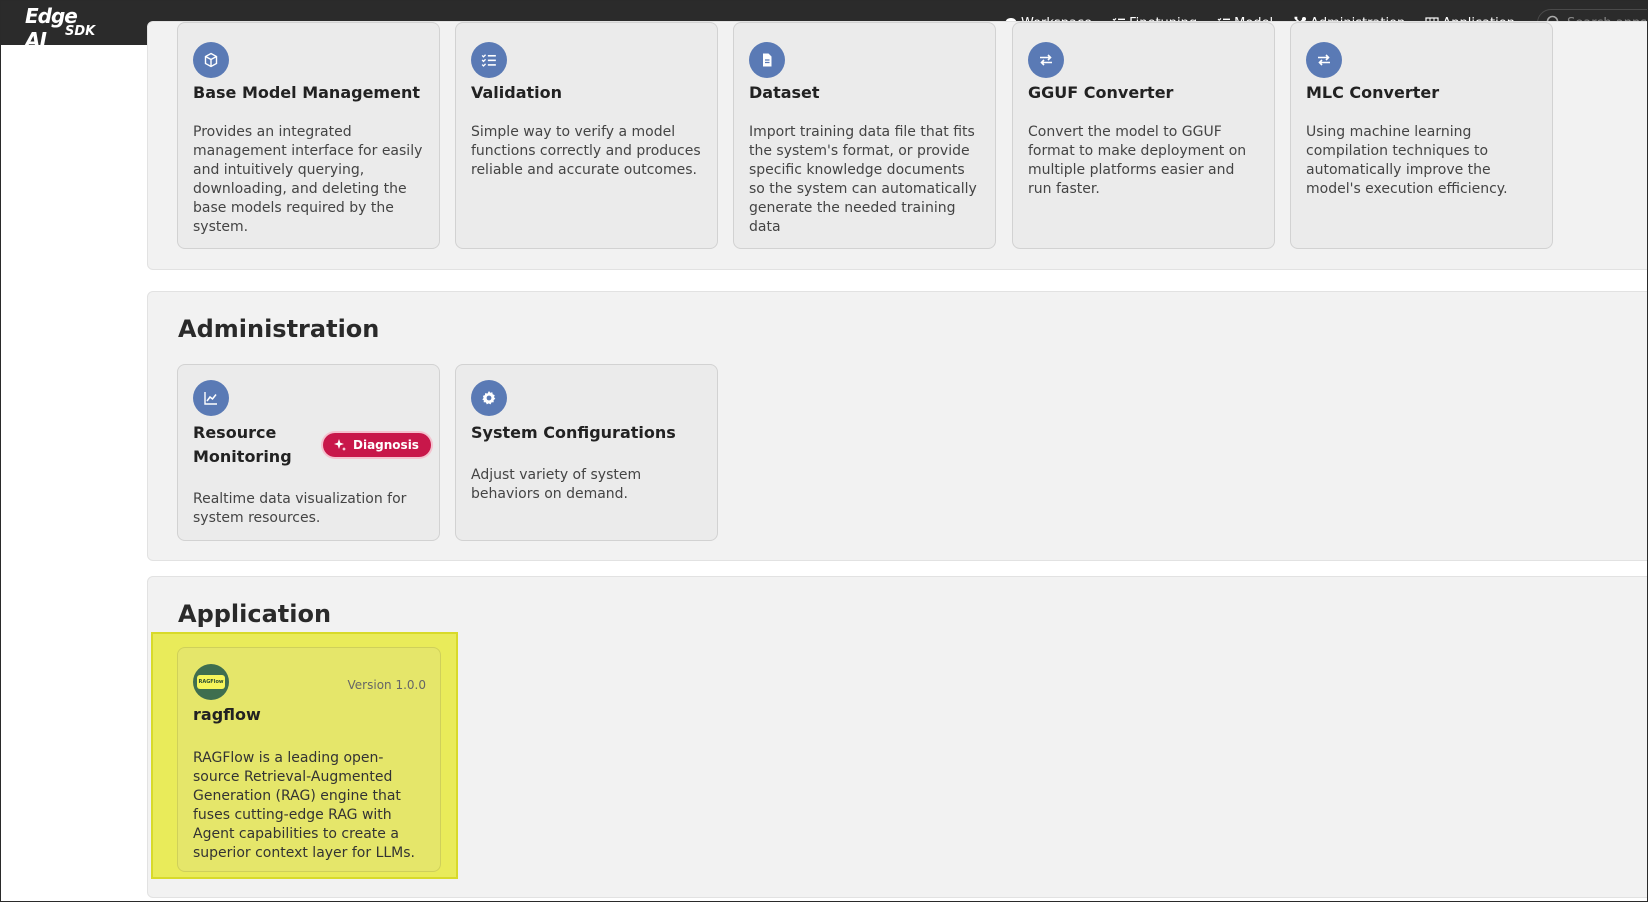 This screenshot has width=1648, height=902. Describe the element at coordinates (767, 60) in the screenshot. I see `document-icon` at that location.